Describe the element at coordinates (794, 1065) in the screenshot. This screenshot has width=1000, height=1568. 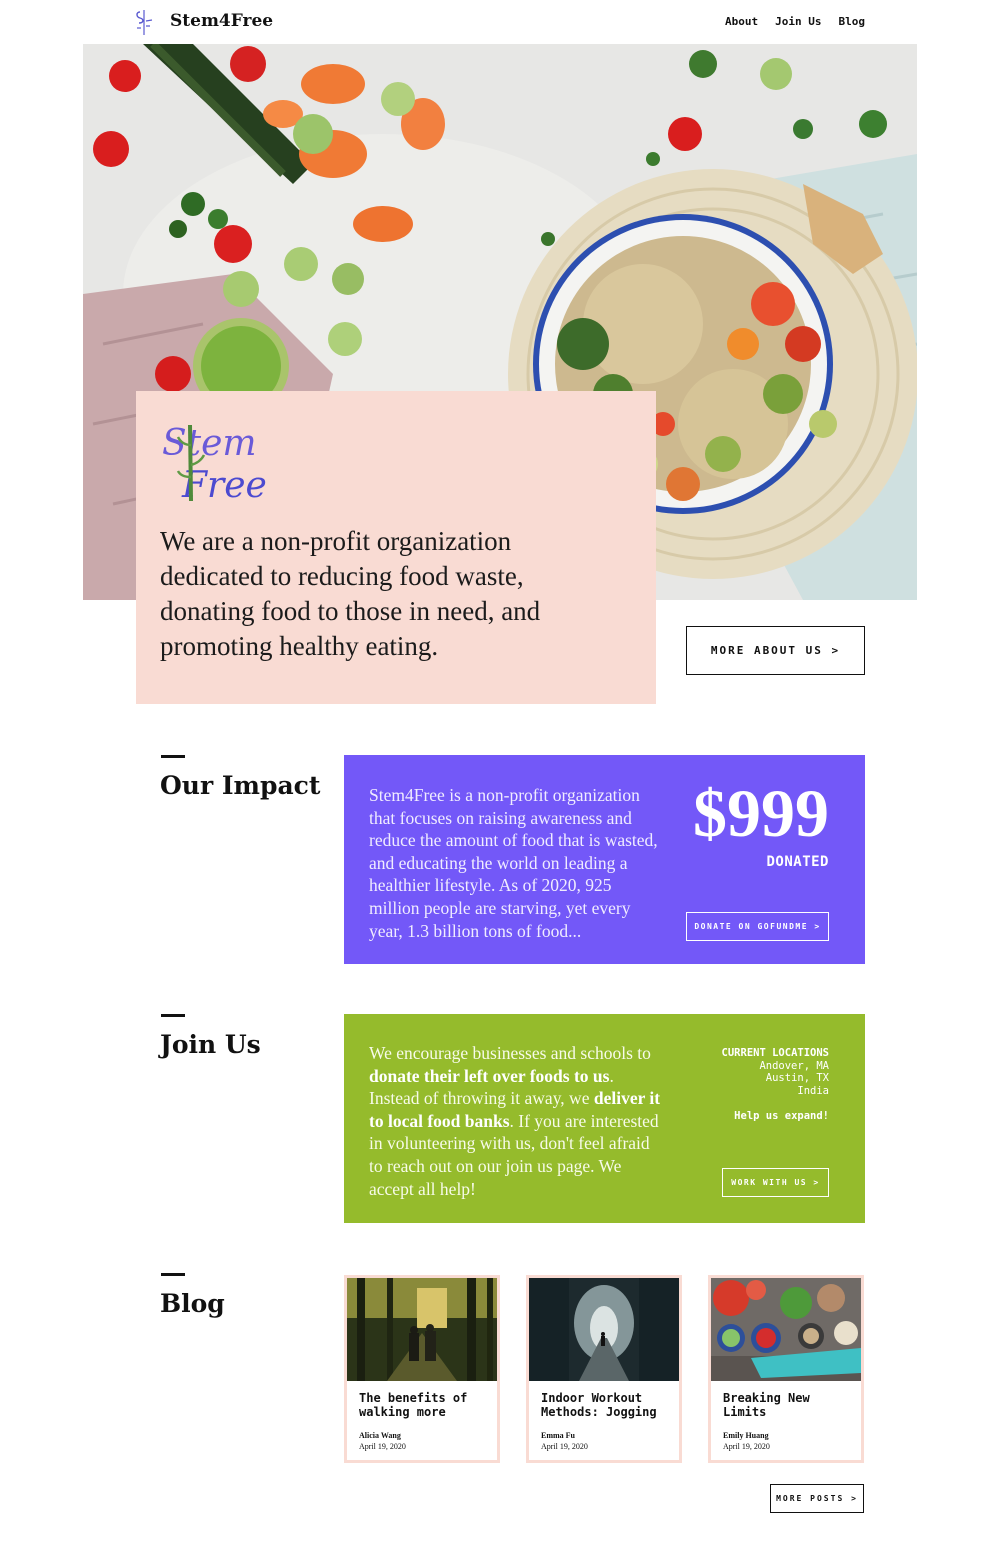
I see `location-item: Andover, MA` at that location.